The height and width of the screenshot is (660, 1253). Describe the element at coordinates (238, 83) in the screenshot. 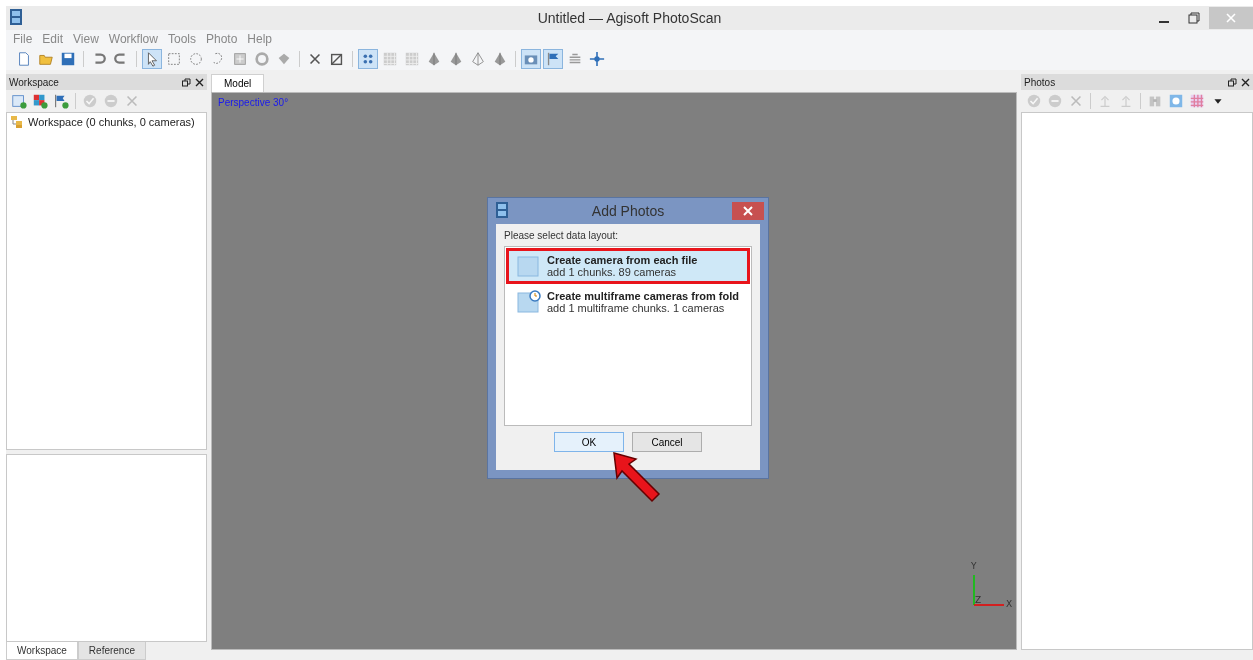

I see `tab: Model` at that location.